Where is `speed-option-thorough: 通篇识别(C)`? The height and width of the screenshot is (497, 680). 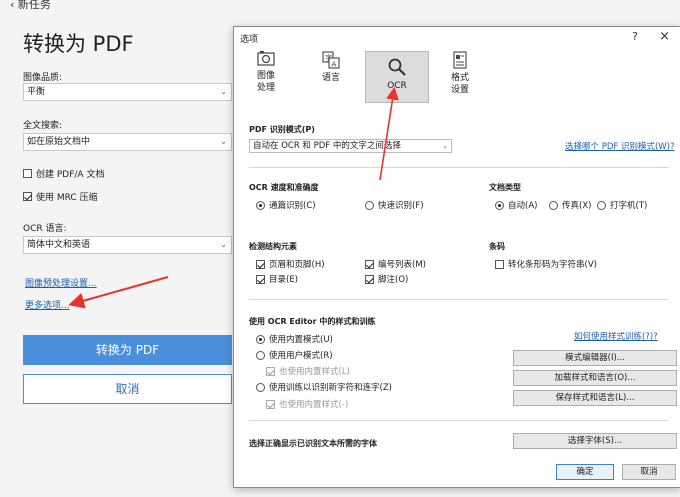 speed-option-thorough: 通篇识别(C) is located at coordinates (286, 205).